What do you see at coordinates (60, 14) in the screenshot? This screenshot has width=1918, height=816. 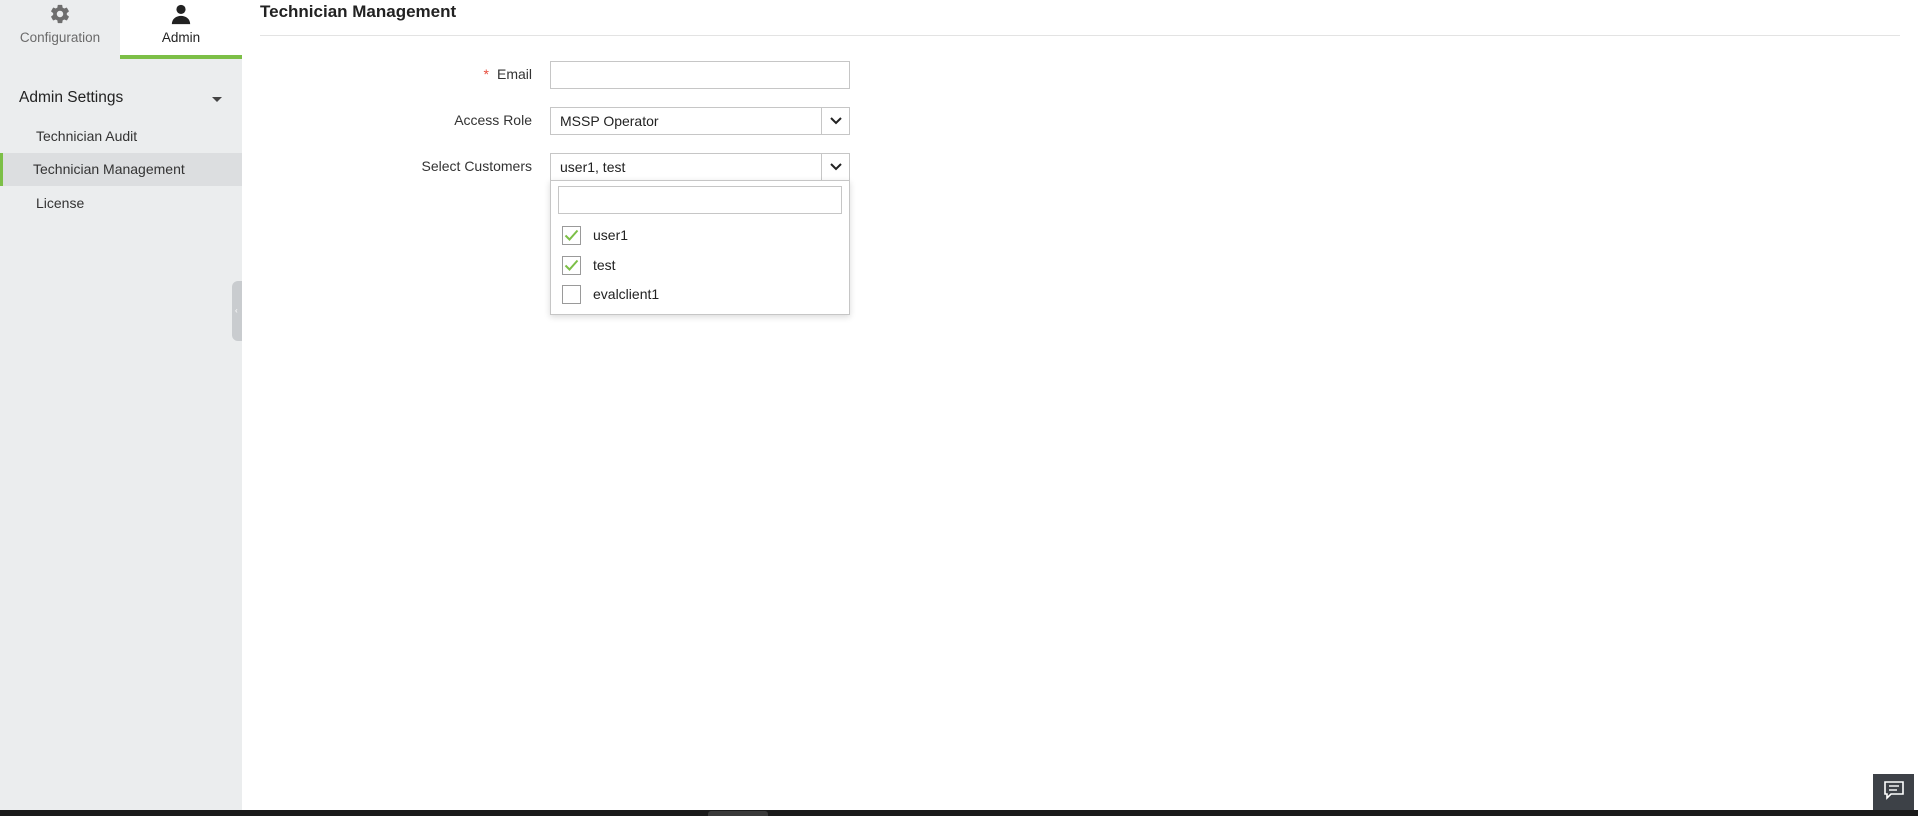 I see `gear-icon` at bounding box center [60, 14].